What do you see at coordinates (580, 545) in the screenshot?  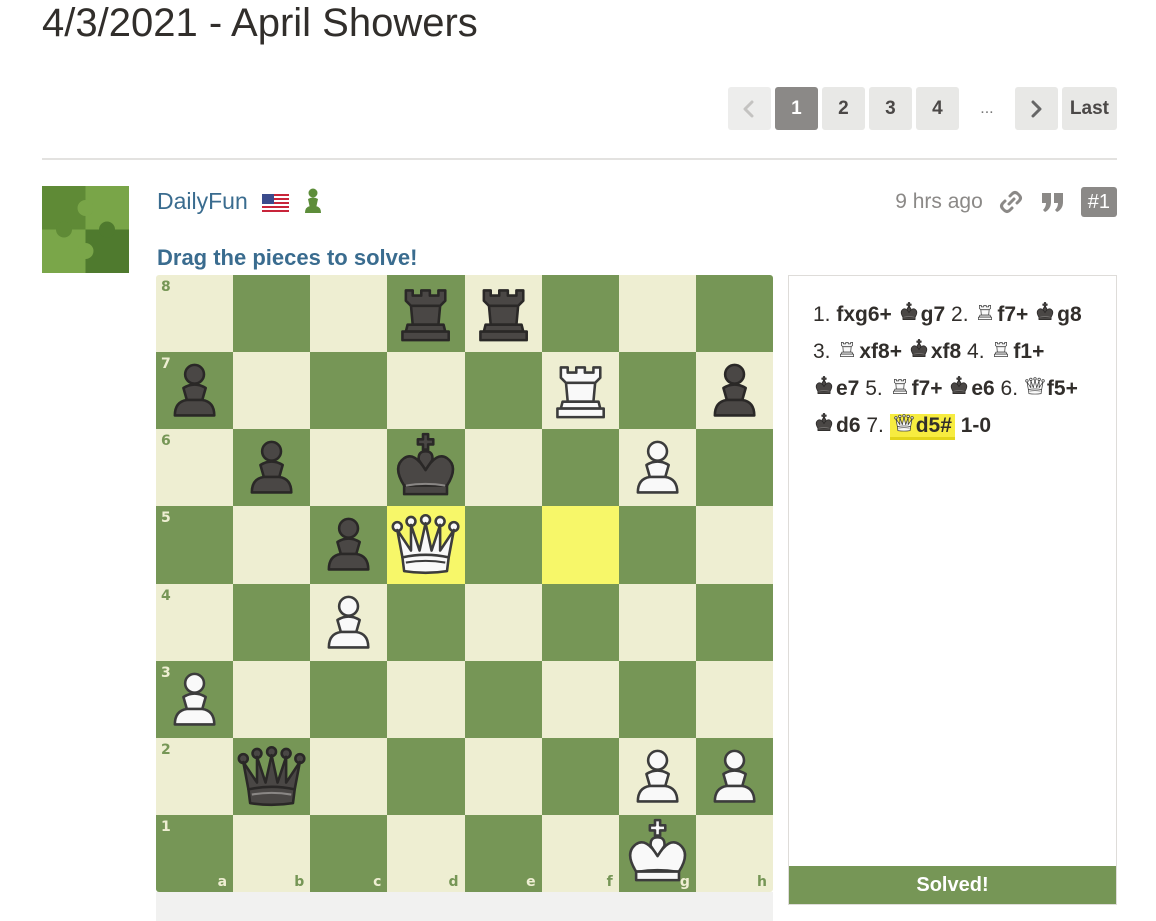 I see `square-f5` at bounding box center [580, 545].